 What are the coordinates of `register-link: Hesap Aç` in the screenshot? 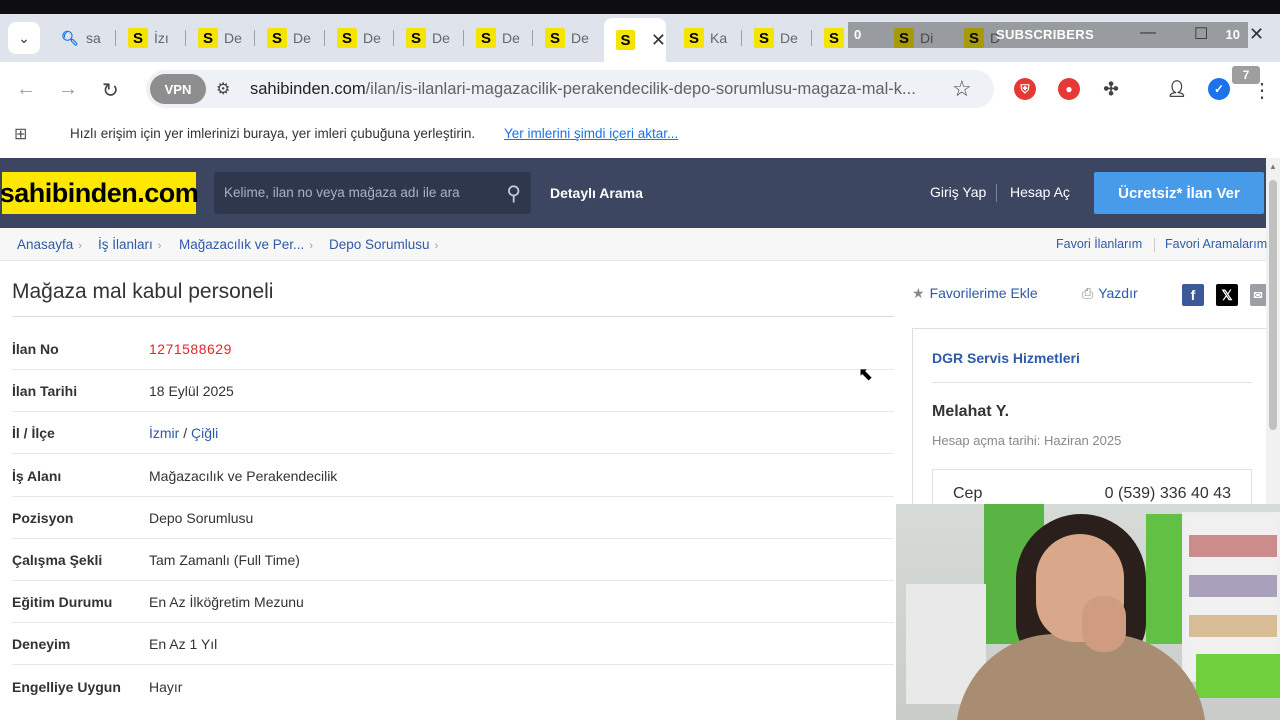 It's located at (1040, 192).